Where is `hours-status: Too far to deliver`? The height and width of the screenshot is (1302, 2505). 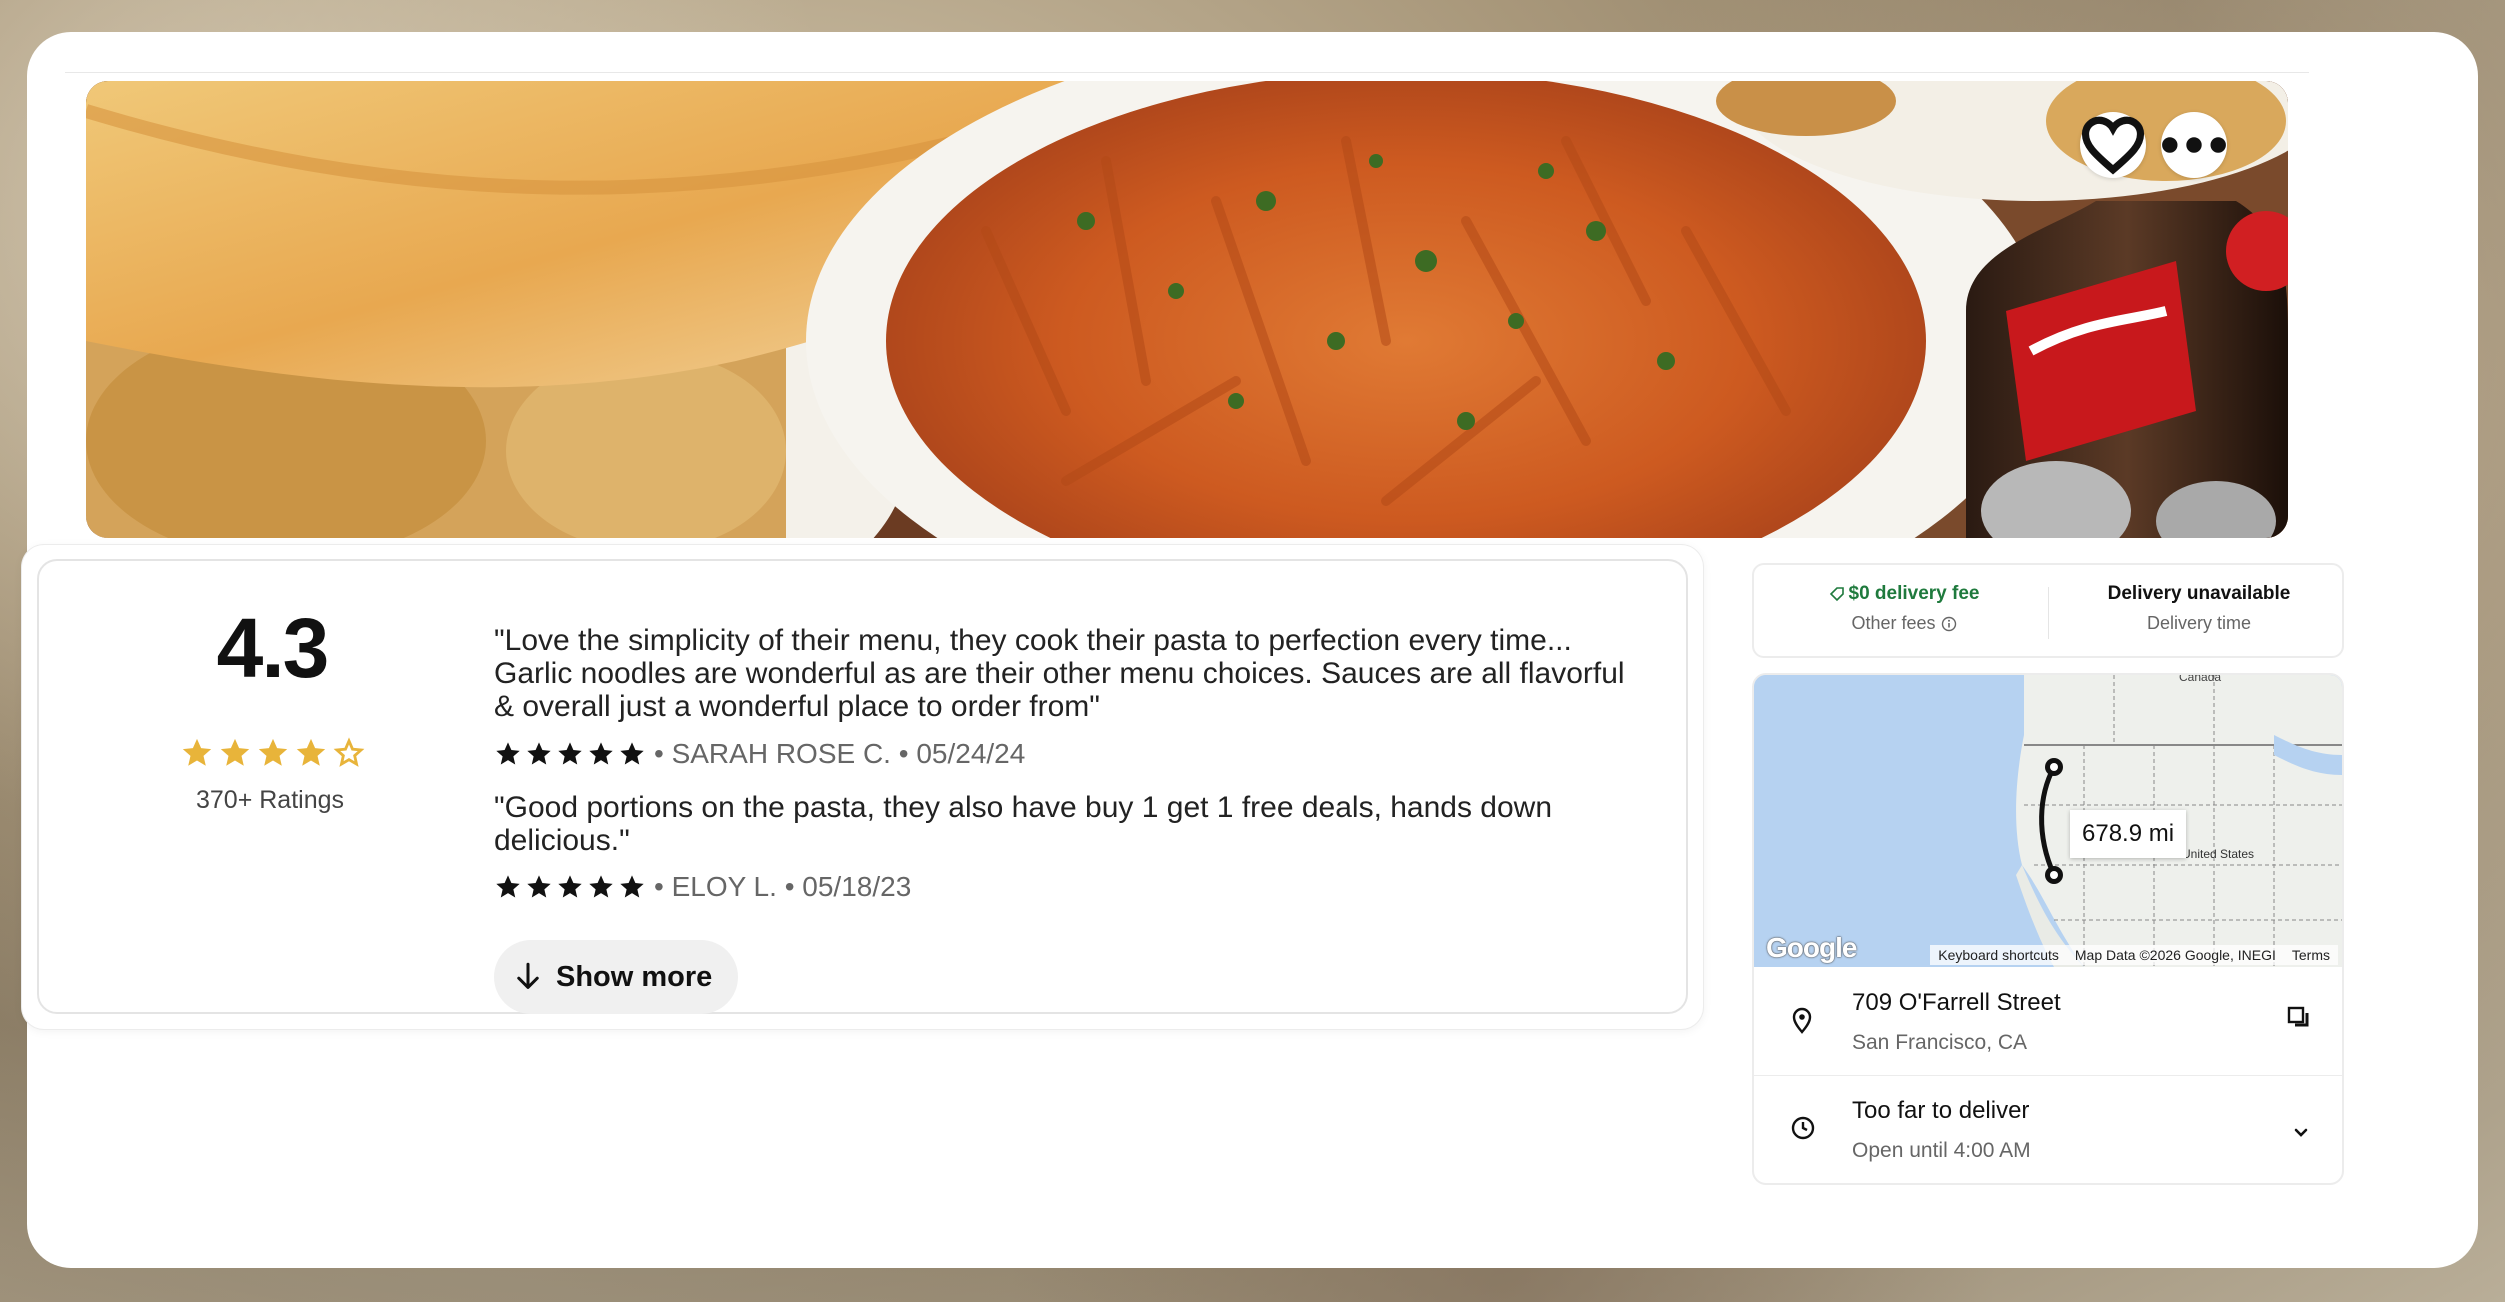
hours-status: Too far to deliver is located at coordinates (1941, 1110).